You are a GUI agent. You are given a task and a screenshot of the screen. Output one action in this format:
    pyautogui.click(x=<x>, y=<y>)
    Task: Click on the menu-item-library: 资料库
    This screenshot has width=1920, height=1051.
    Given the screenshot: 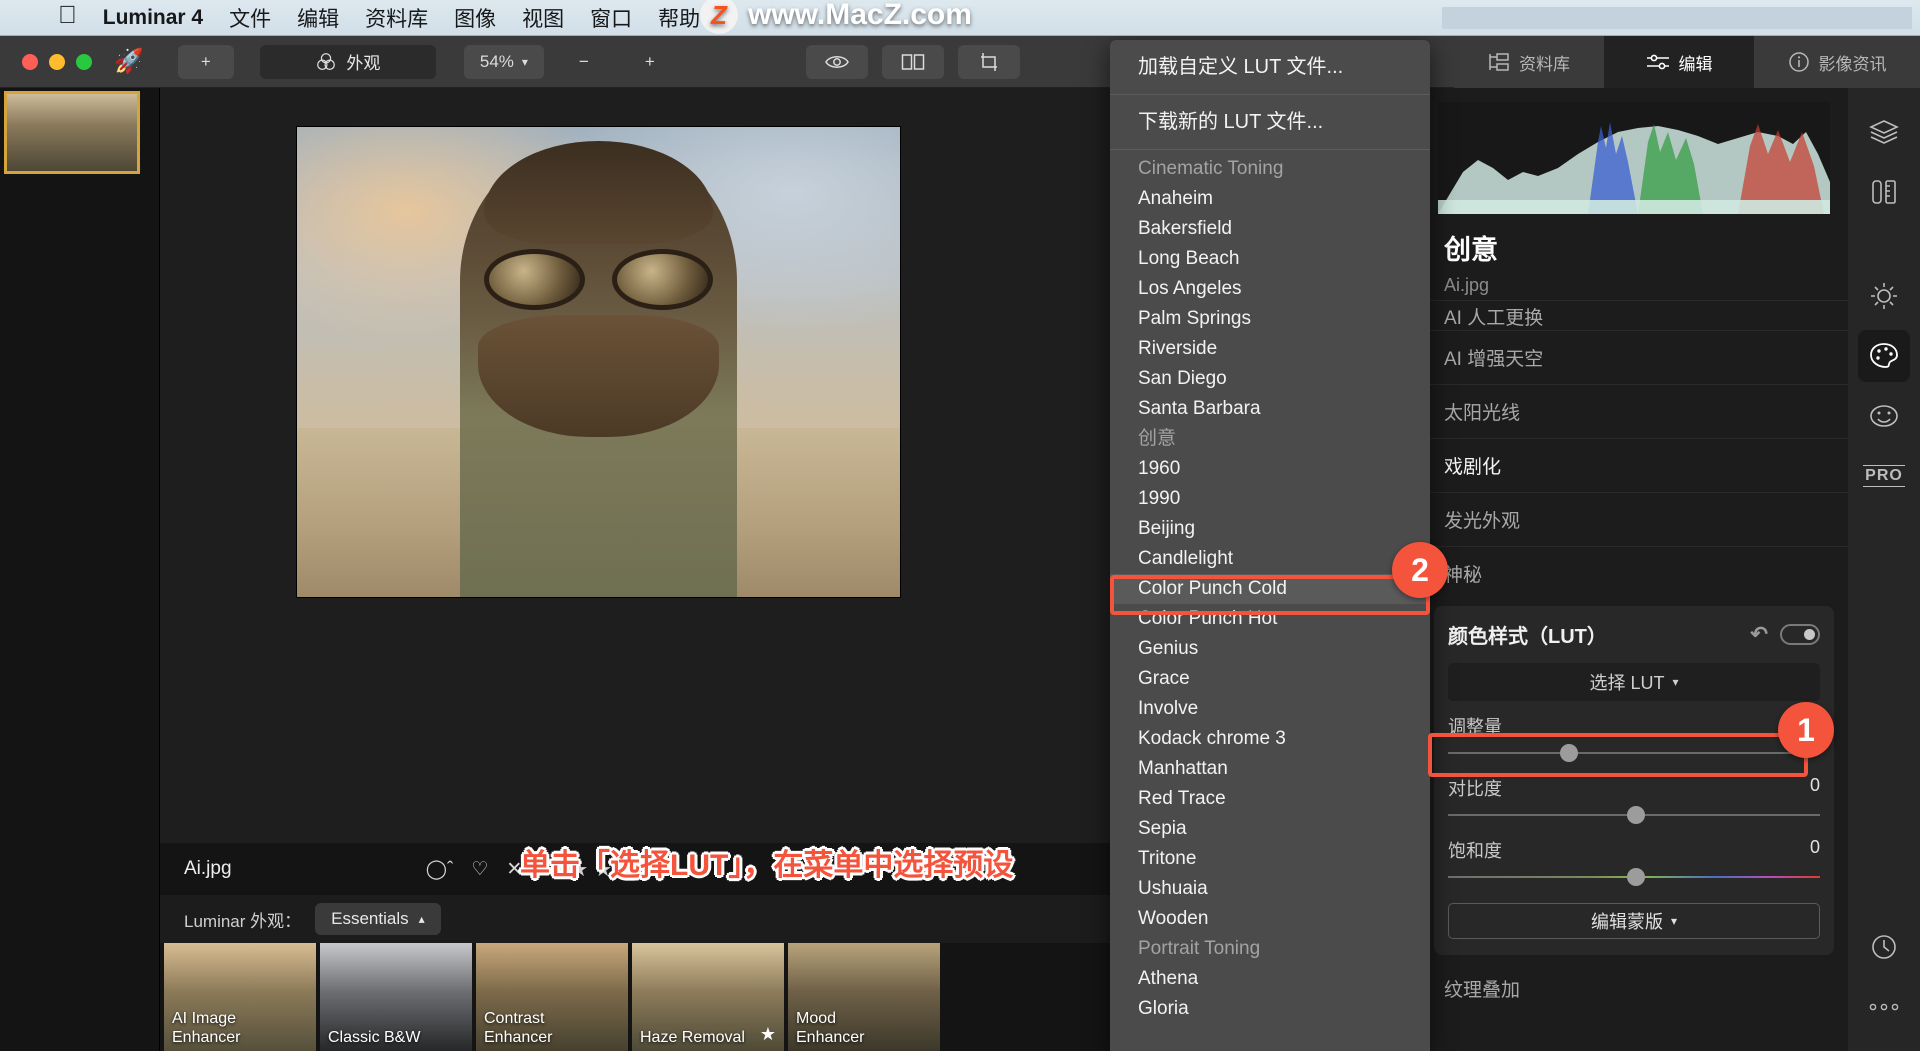 What is the action you would take?
    pyautogui.click(x=396, y=18)
    